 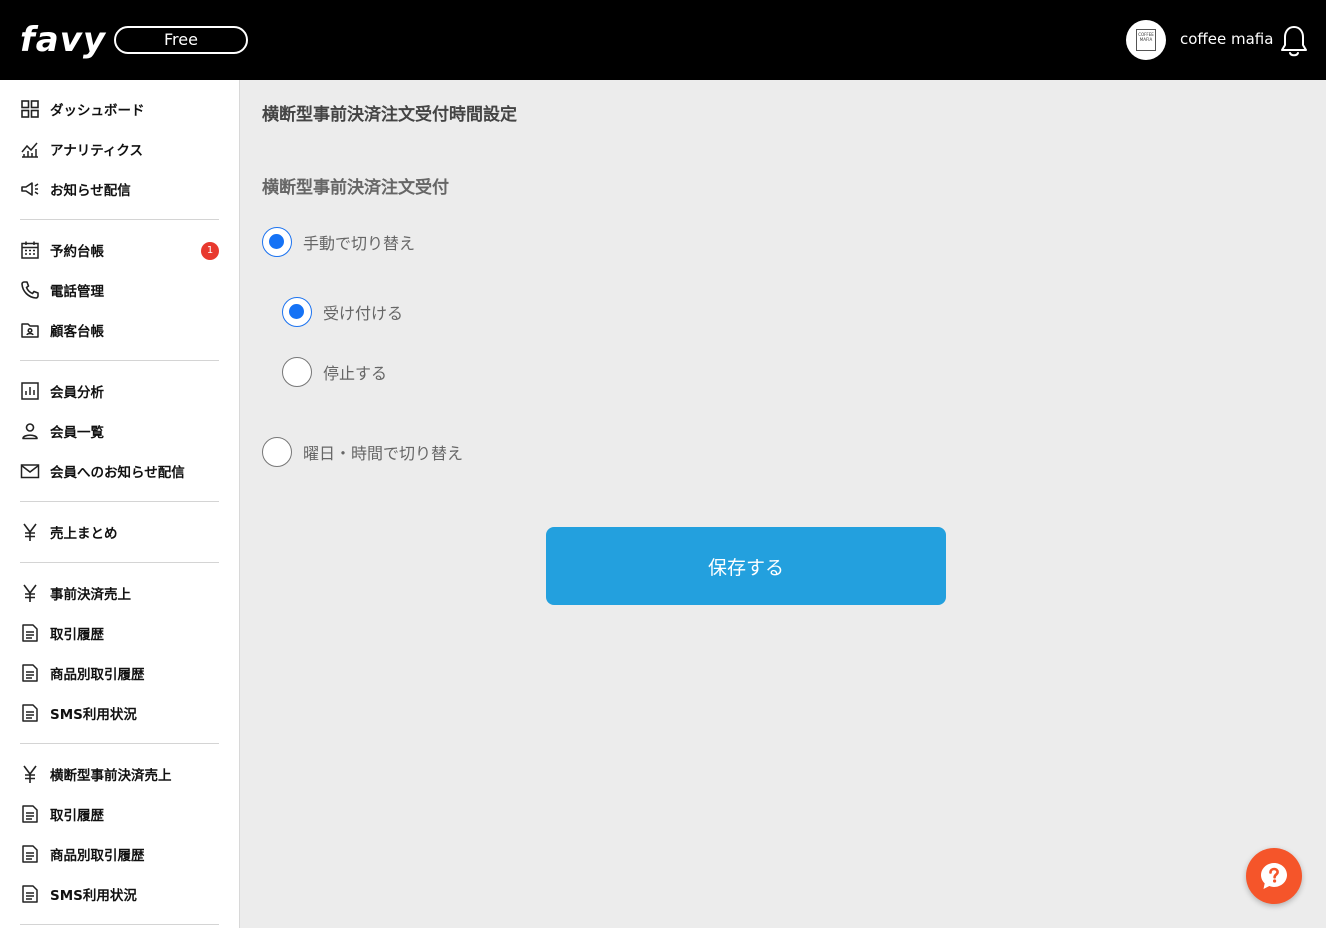 I want to click on sidebar-item-label: ダッシュボード, so click(x=97, y=111).